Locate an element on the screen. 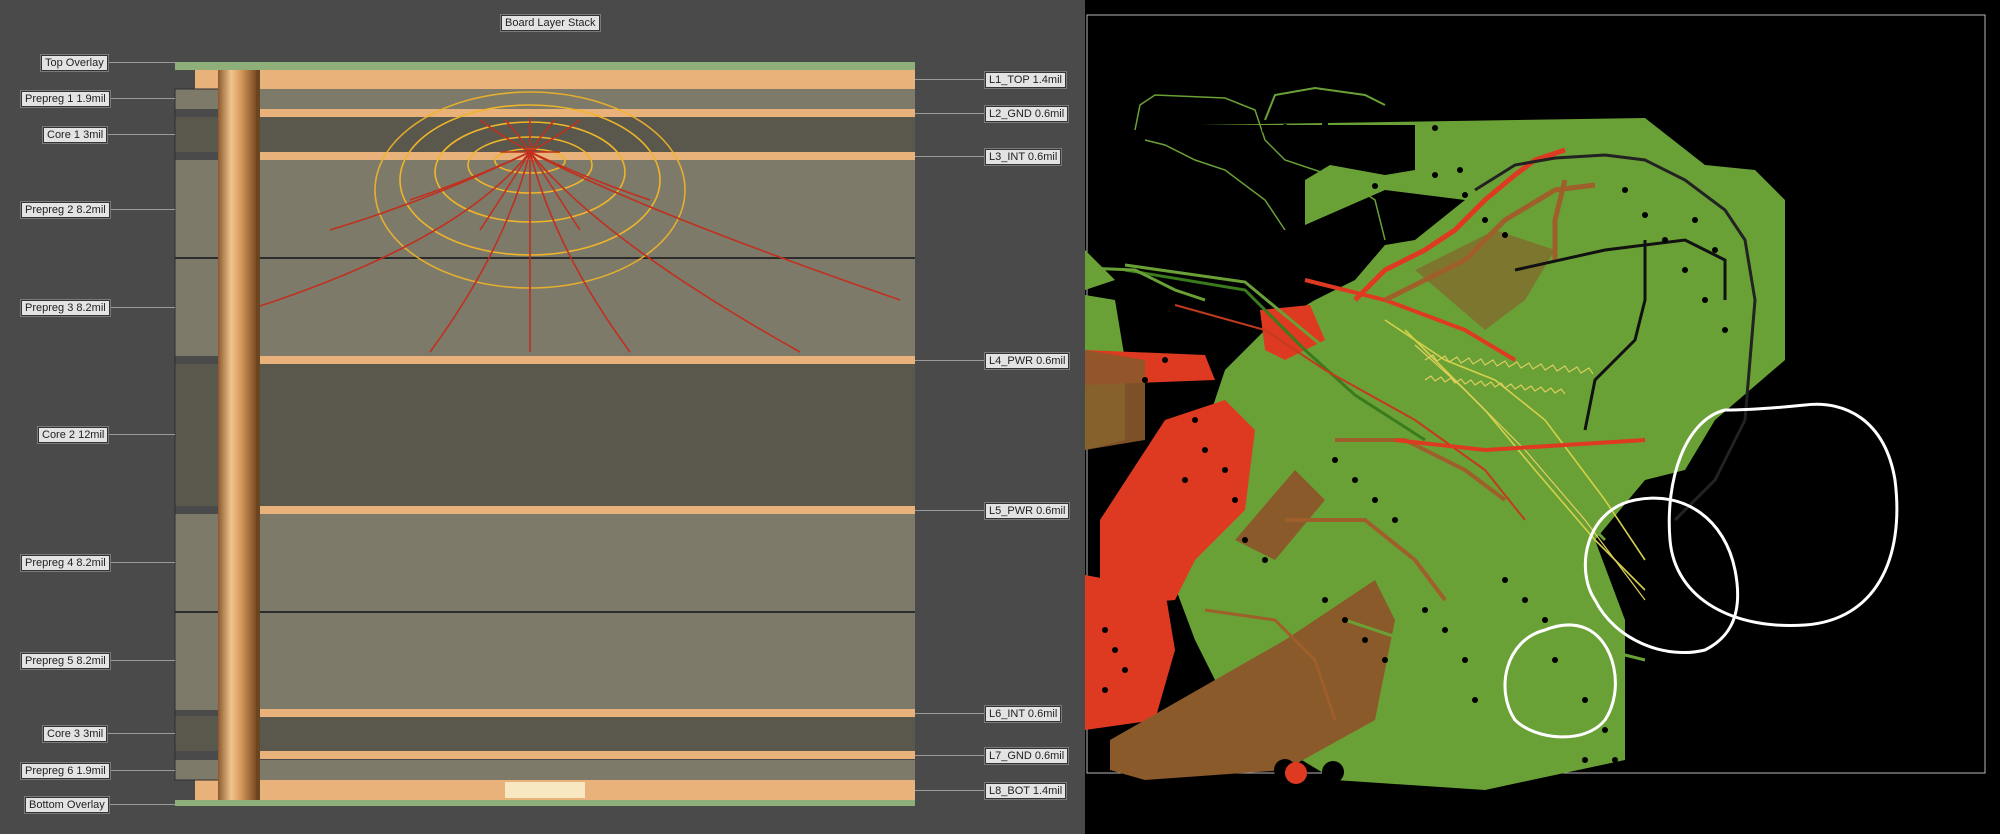 The width and height of the screenshot is (2000, 834). stack-title: Board Layer Stack is located at coordinates (550, 23).